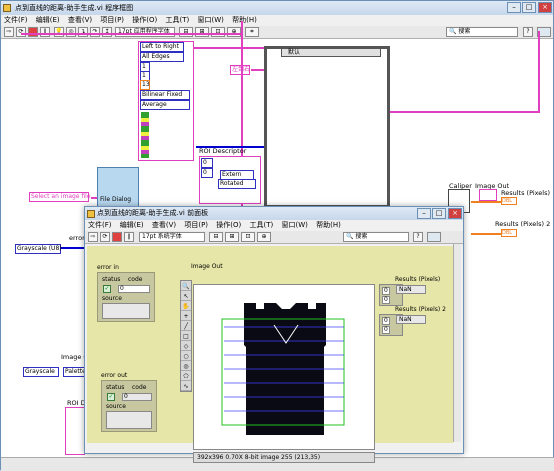 The height and width of the screenshot is (471, 554). I want to click on block-diagram-titlebar: 点到直线的距离-助手生成.vi 程序框图 – □ ×, so click(277, 8).